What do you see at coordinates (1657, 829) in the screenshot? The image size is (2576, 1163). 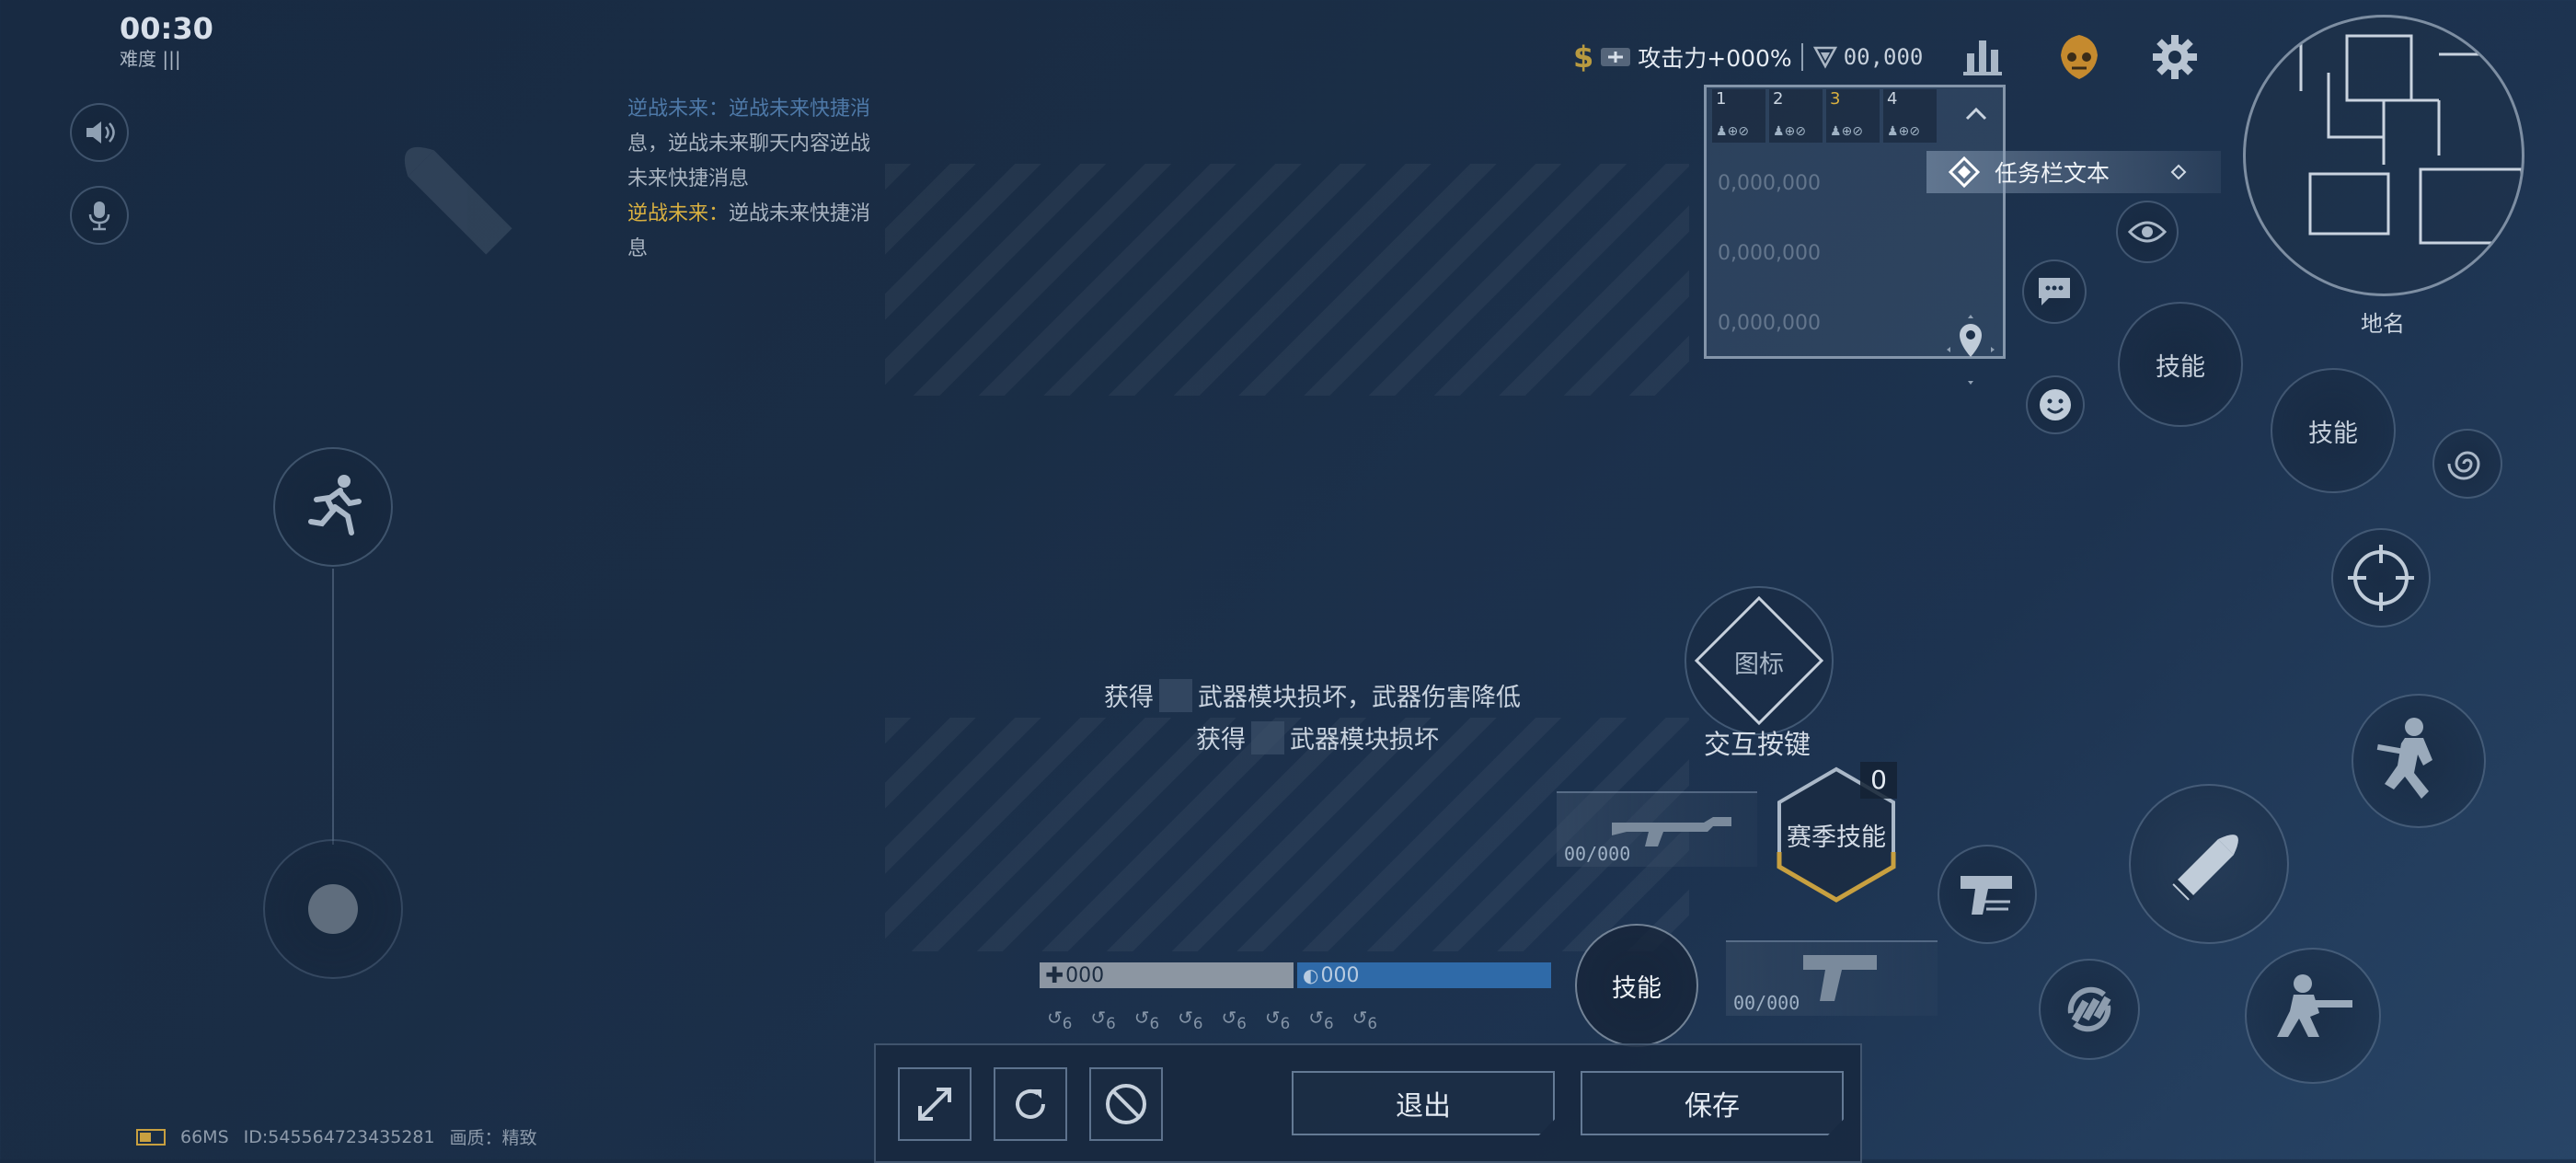 I see `primary-weapon-slot: 00/000` at bounding box center [1657, 829].